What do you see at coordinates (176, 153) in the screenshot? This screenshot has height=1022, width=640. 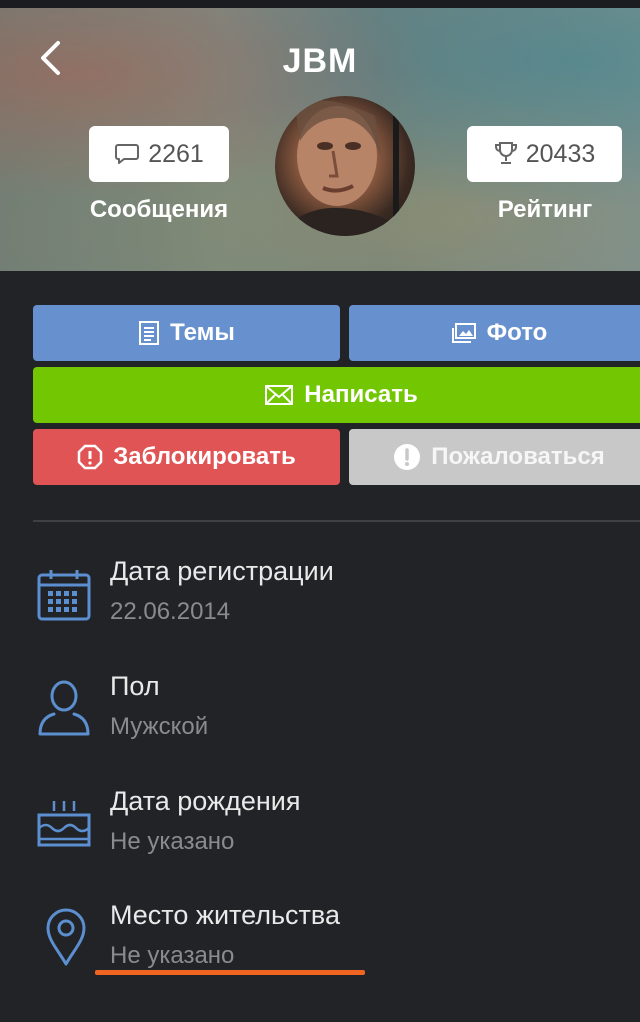 I see `messages-count: 2261` at bounding box center [176, 153].